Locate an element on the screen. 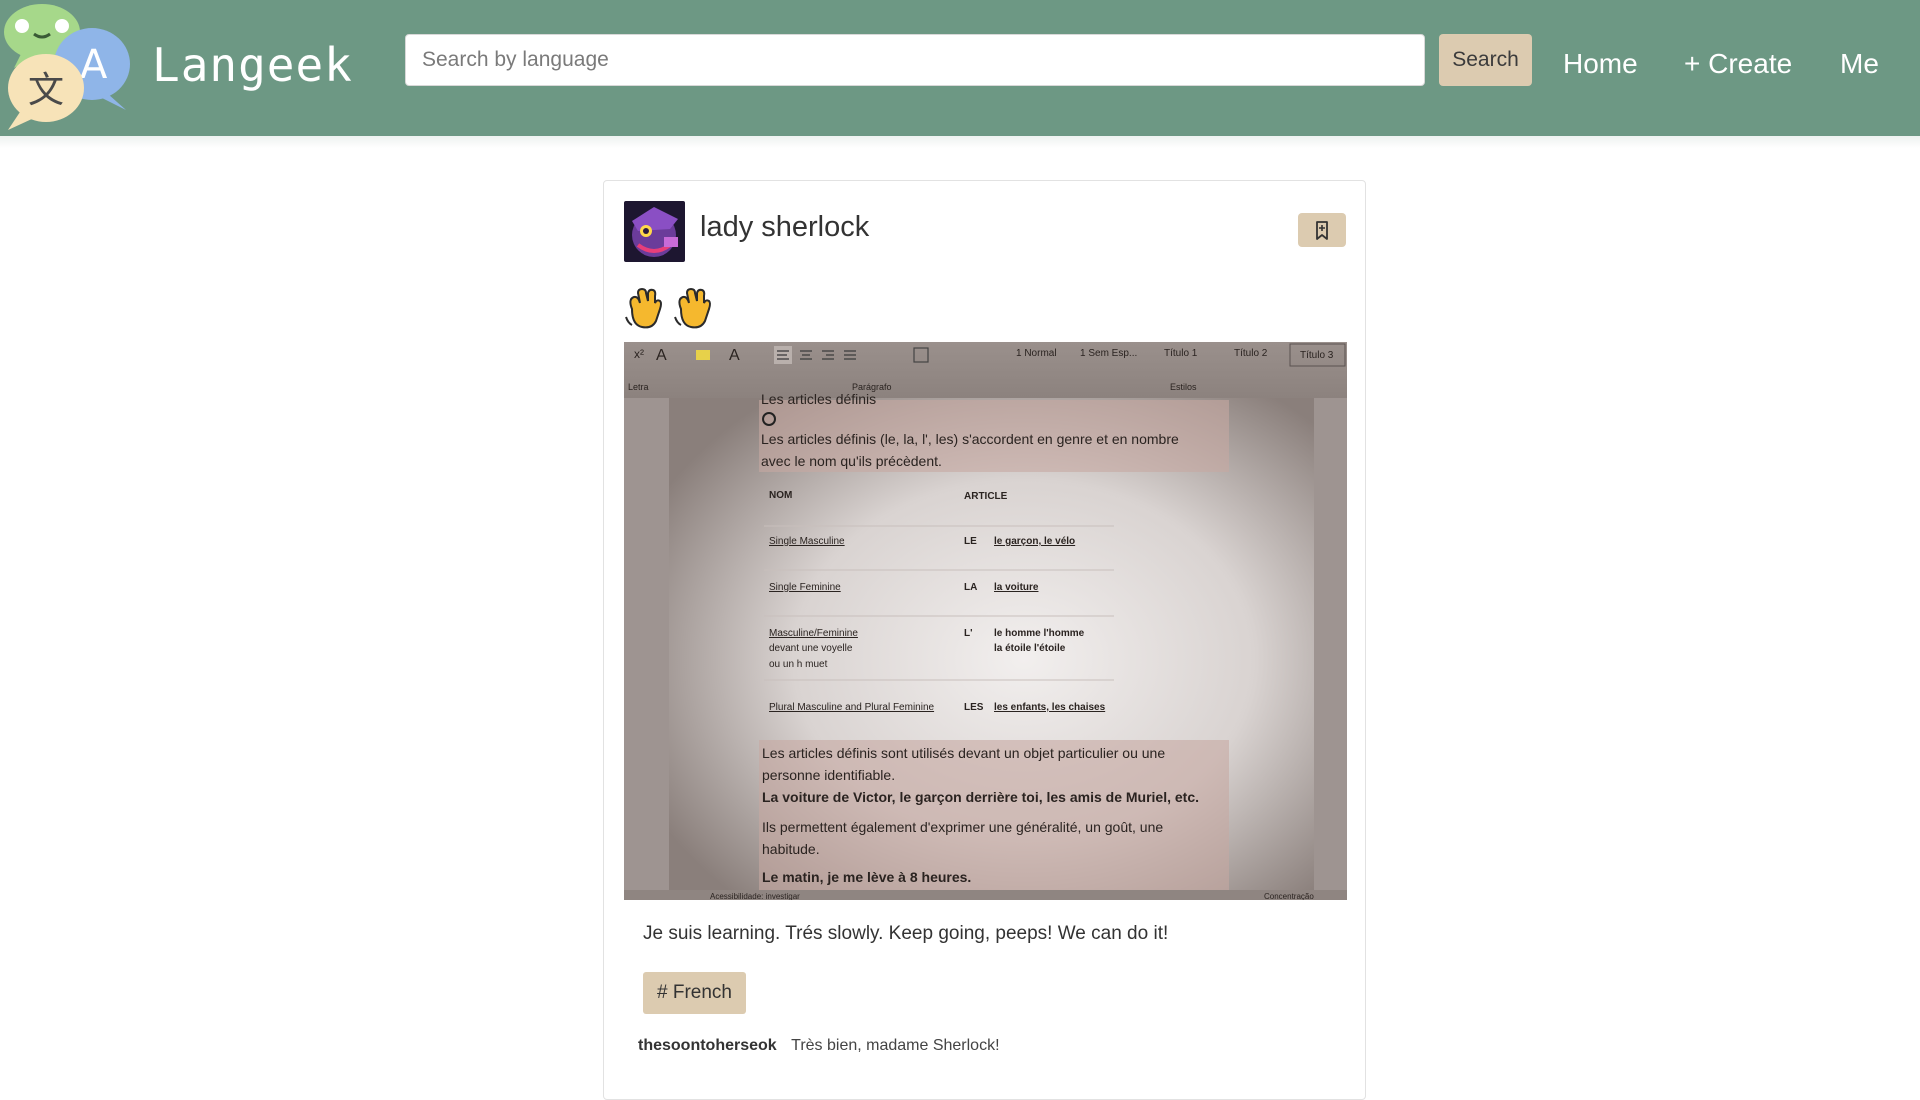 The width and height of the screenshot is (1920, 1100). status-focus: Concentração is located at coordinates (1289, 896).